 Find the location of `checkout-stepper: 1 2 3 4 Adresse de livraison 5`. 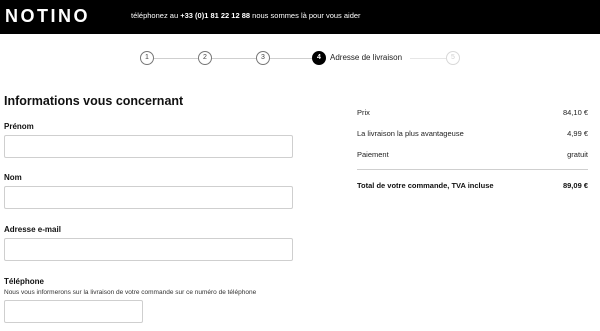

checkout-stepper: 1 2 3 4 Adresse de livraison 5 is located at coordinates (300, 59).